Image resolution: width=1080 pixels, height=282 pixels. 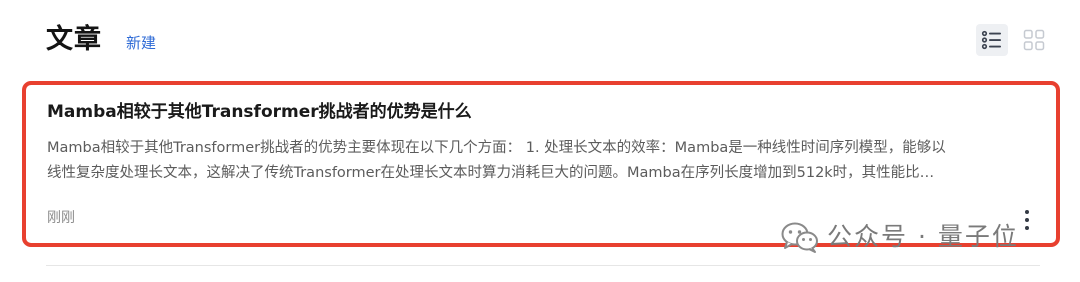 I want to click on article-title: Mamba相较于其他Transformer挑战者的优势是什么, so click(x=259, y=112).